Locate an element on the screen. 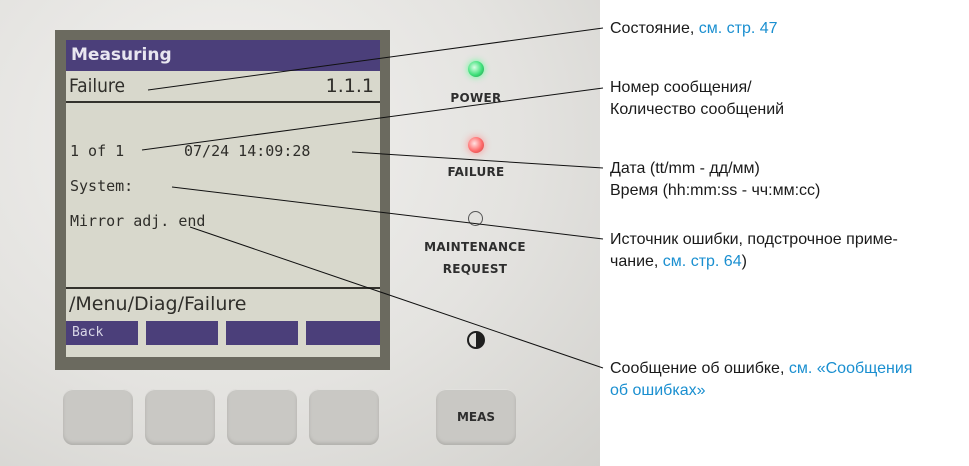 The image size is (969, 466). callout-source-link: см. стр. 64 is located at coordinates (702, 261).